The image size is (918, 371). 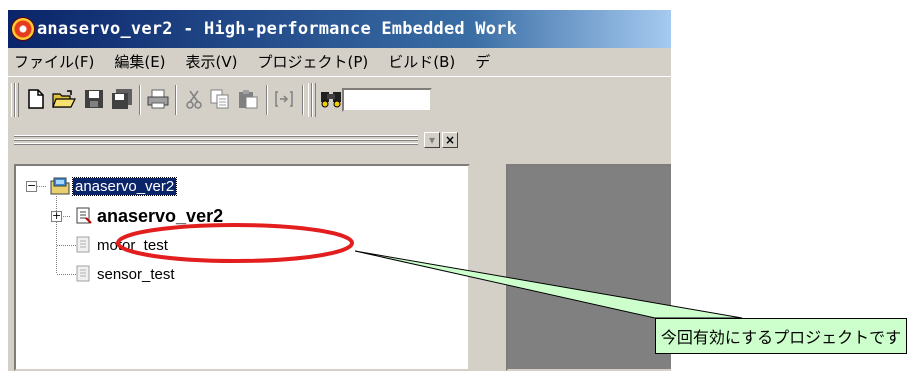 I want to click on save-icon, so click(x=94, y=99).